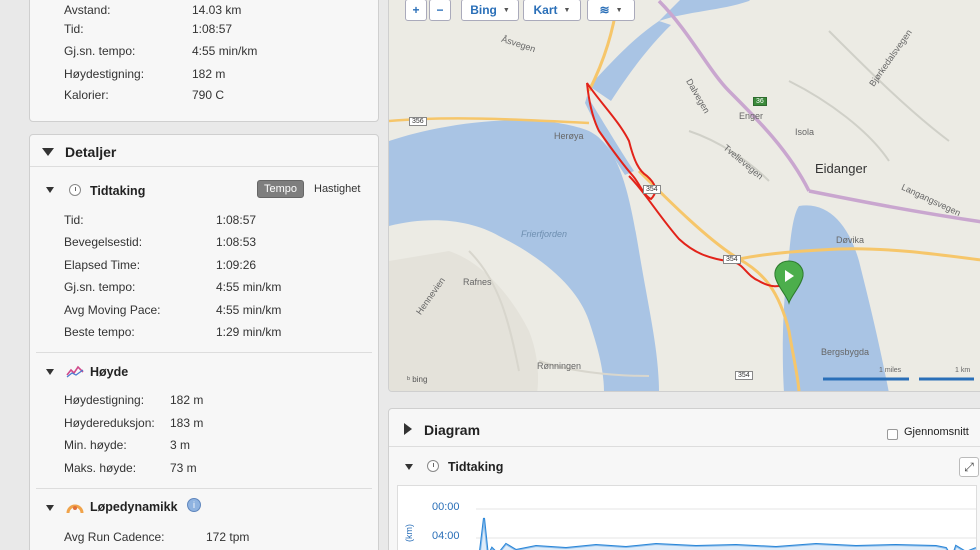 The height and width of the screenshot is (550, 980). I want to click on zoom-out-button: −, so click(440, 10).